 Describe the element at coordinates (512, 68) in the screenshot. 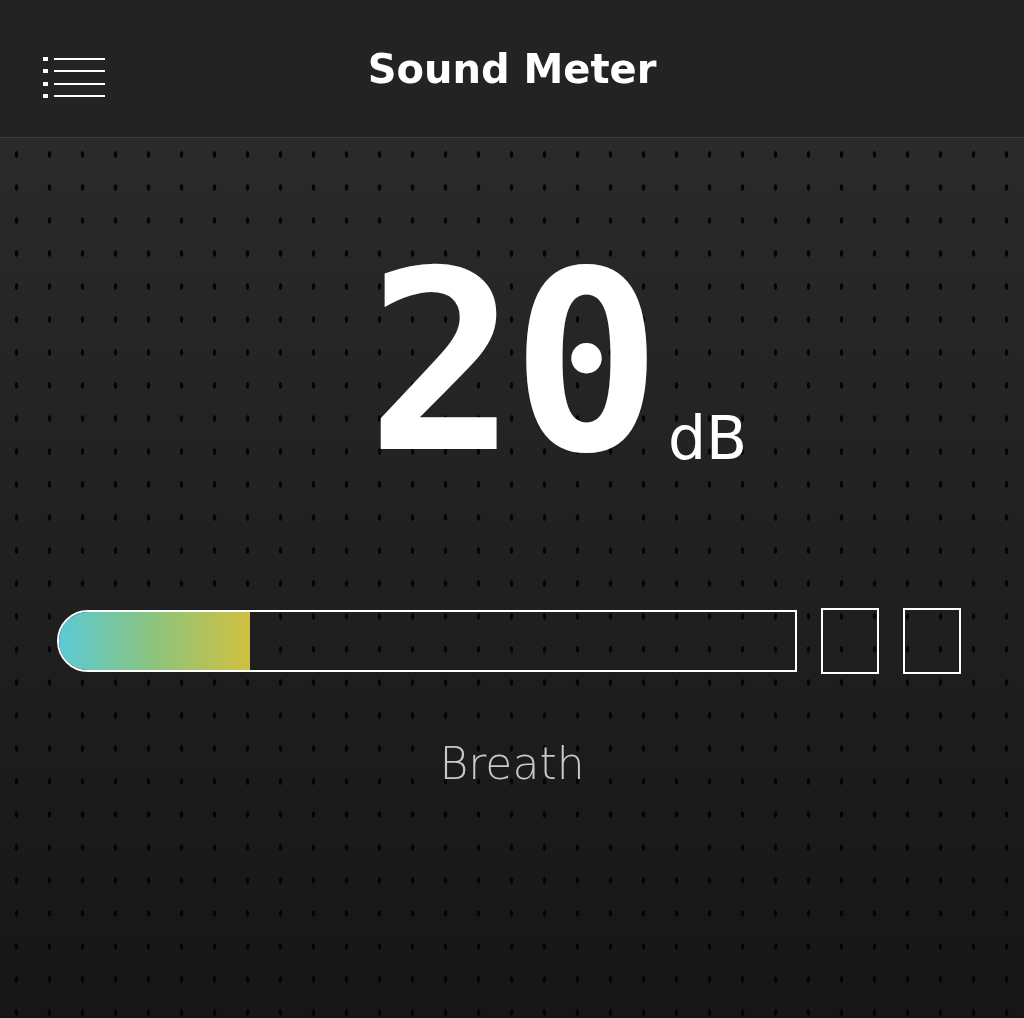

I see `app-title: Sound Meter` at that location.